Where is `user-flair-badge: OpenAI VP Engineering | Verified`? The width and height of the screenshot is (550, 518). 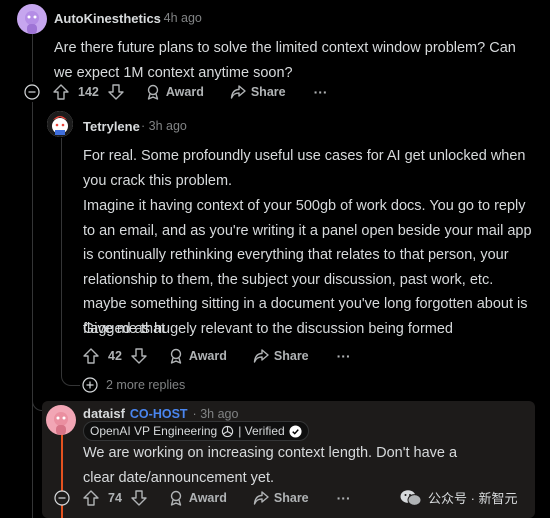 user-flair-badge: OpenAI VP Engineering | Verified is located at coordinates (196, 431).